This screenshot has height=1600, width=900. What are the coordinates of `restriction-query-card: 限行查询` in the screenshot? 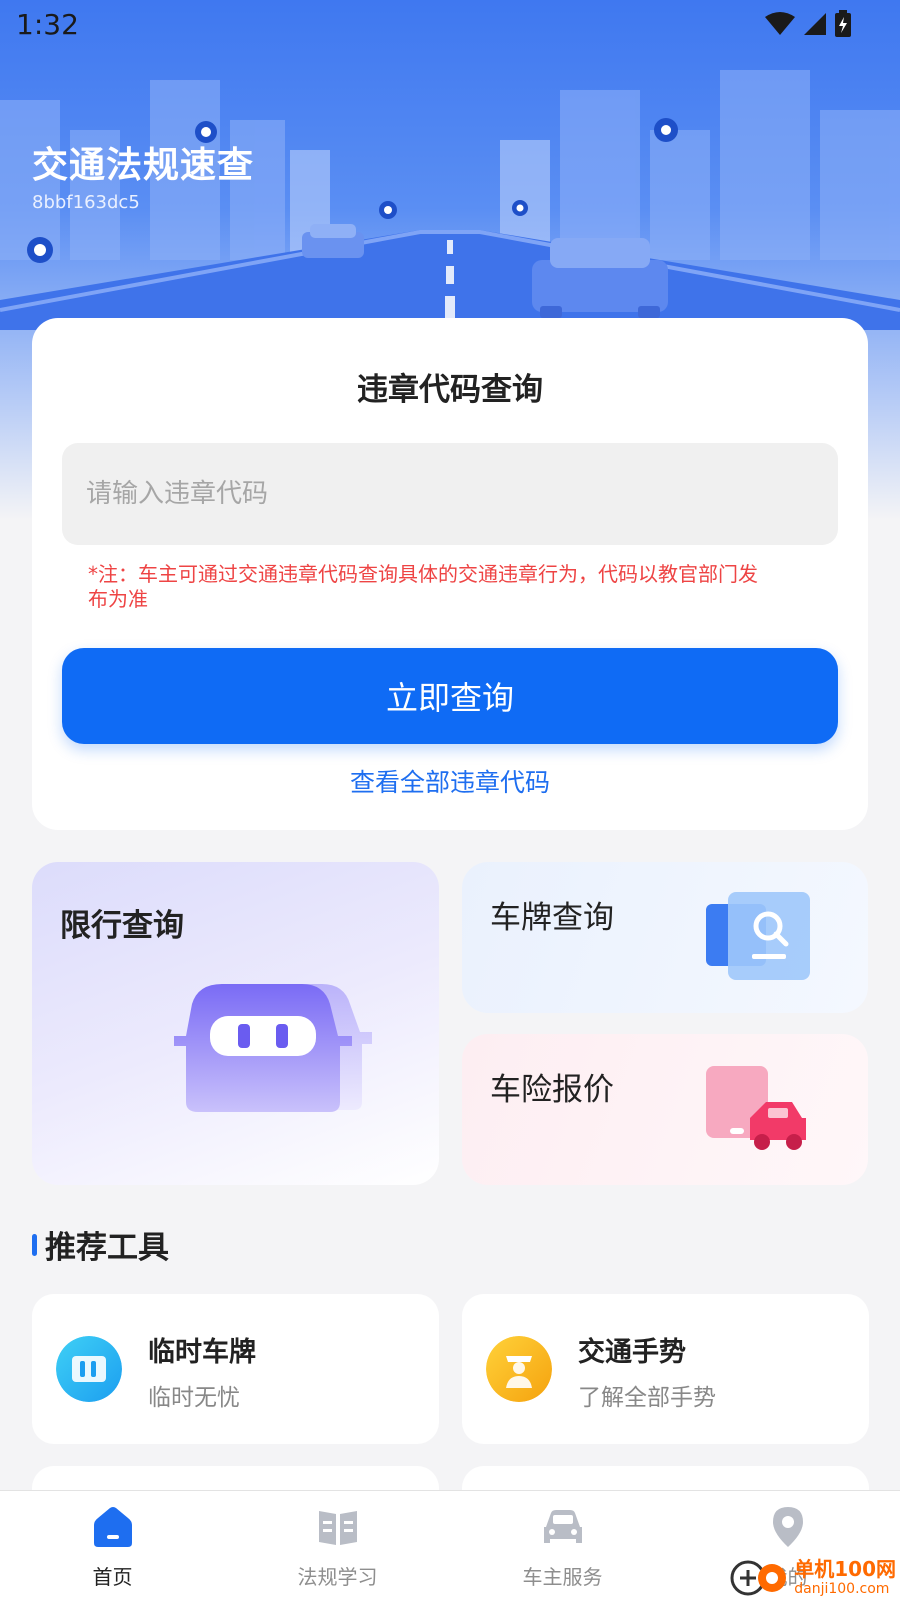 It's located at (235, 1023).